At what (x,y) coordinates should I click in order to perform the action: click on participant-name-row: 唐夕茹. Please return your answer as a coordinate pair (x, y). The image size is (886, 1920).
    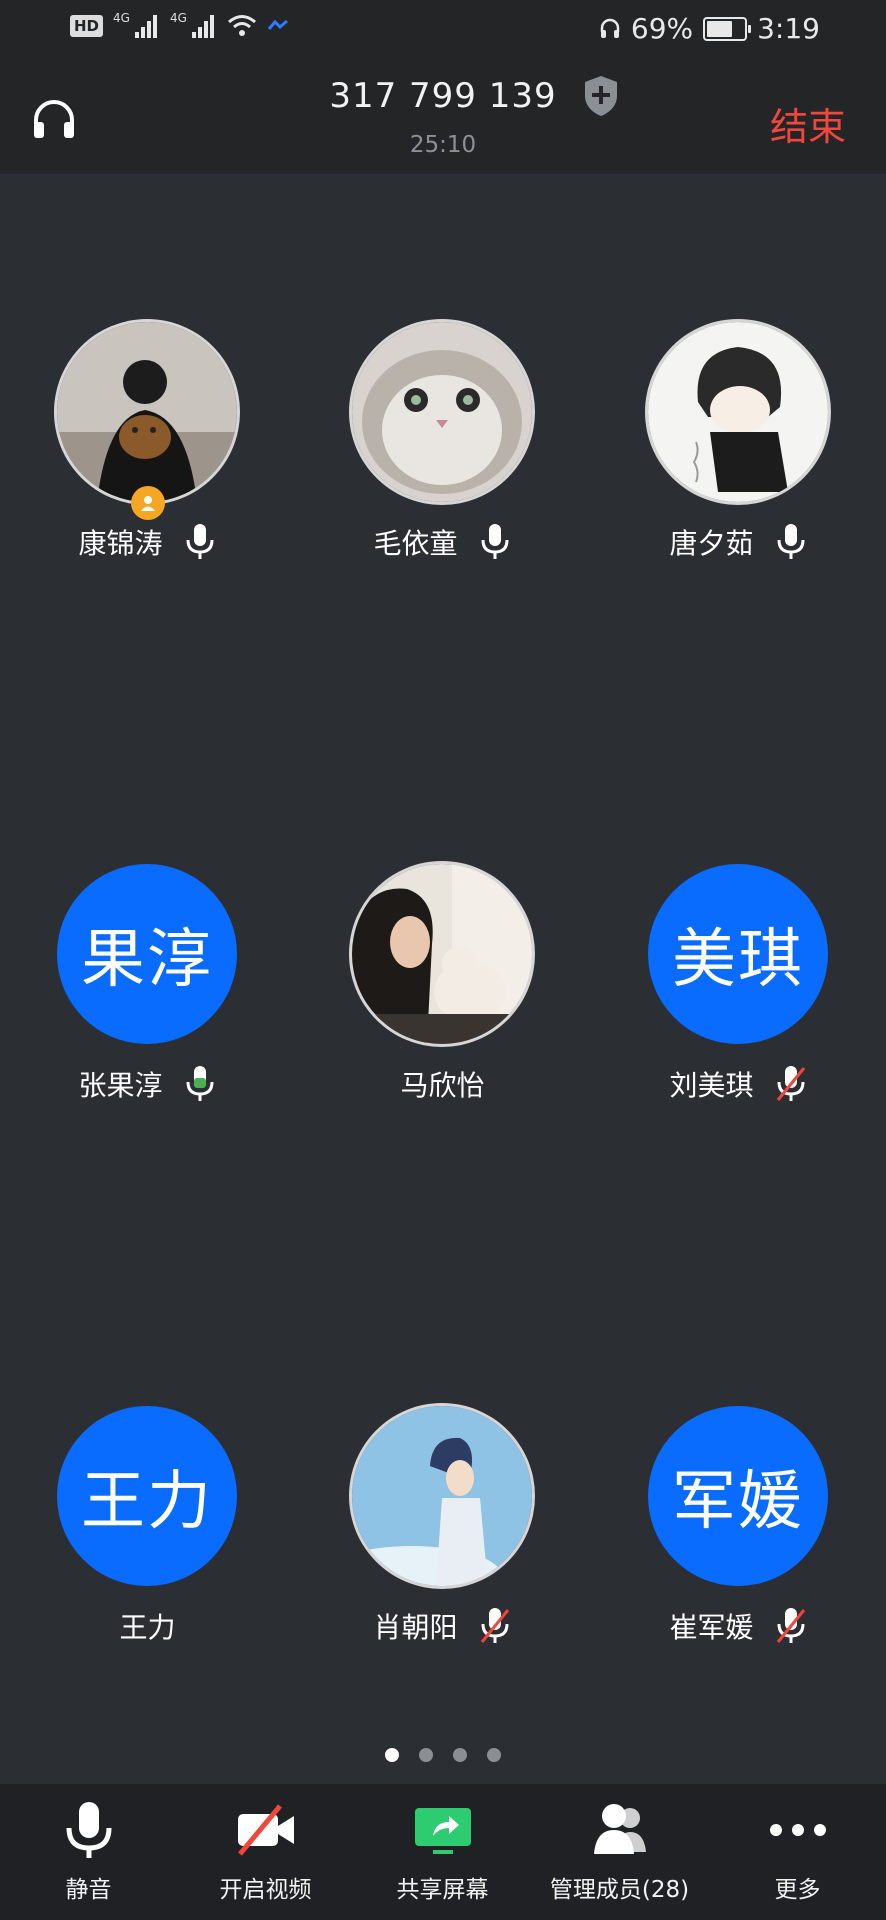
    Looking at the image, I should click on (738, 542).